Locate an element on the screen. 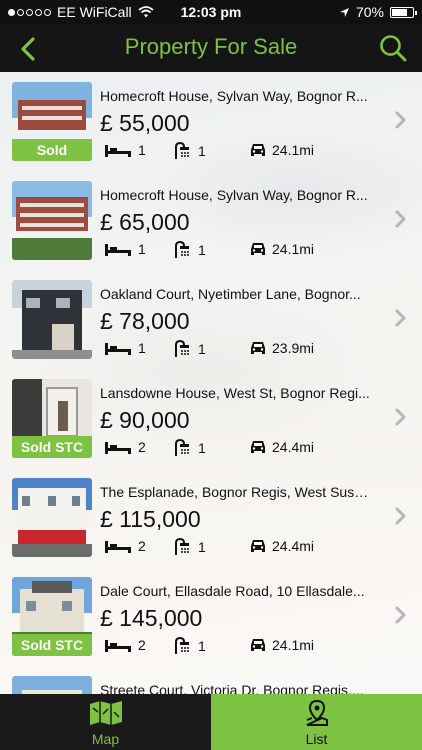  status-bar: EE WiFiCall 12:03 pm 70% is located at coordinates (211, 12).